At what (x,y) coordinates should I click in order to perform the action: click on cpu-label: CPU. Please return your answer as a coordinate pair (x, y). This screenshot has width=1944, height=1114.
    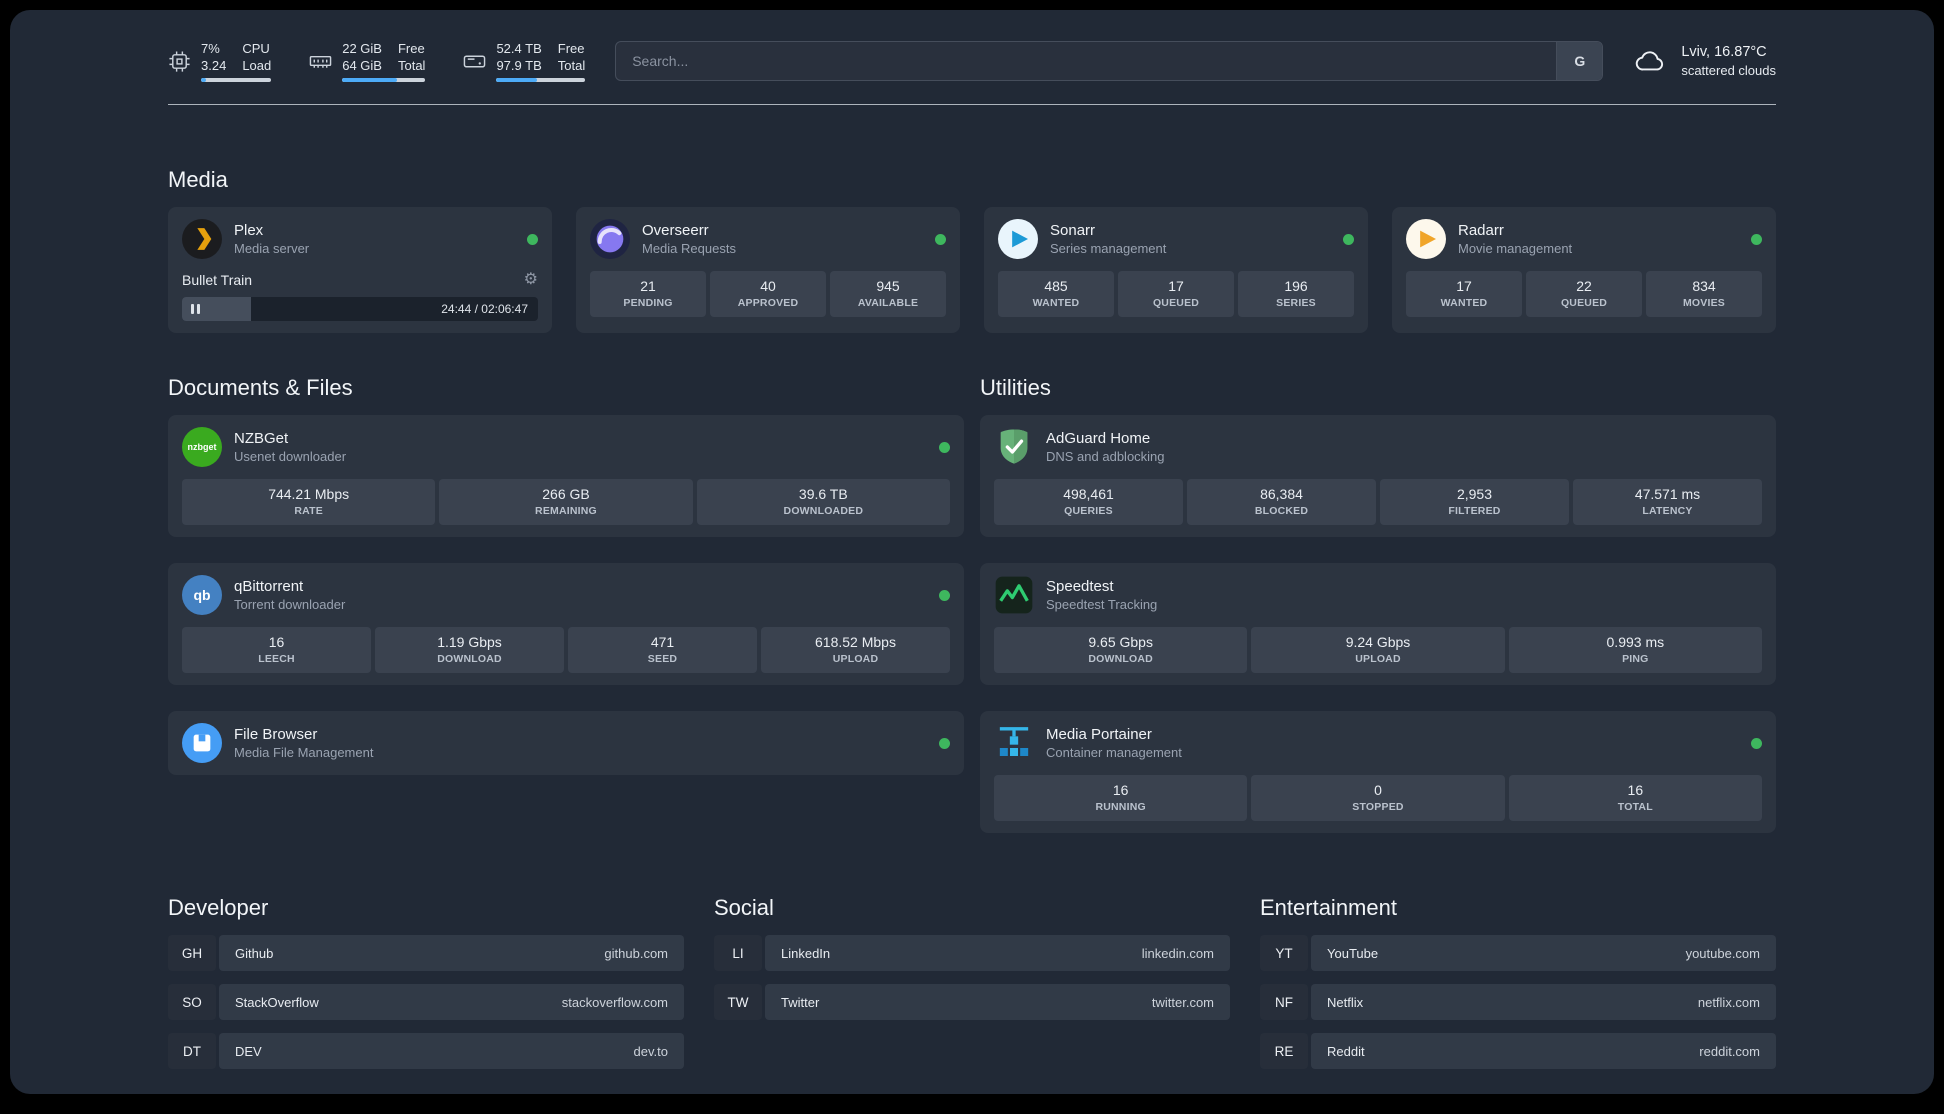
    Looking at the image, I should click on (256, 48).